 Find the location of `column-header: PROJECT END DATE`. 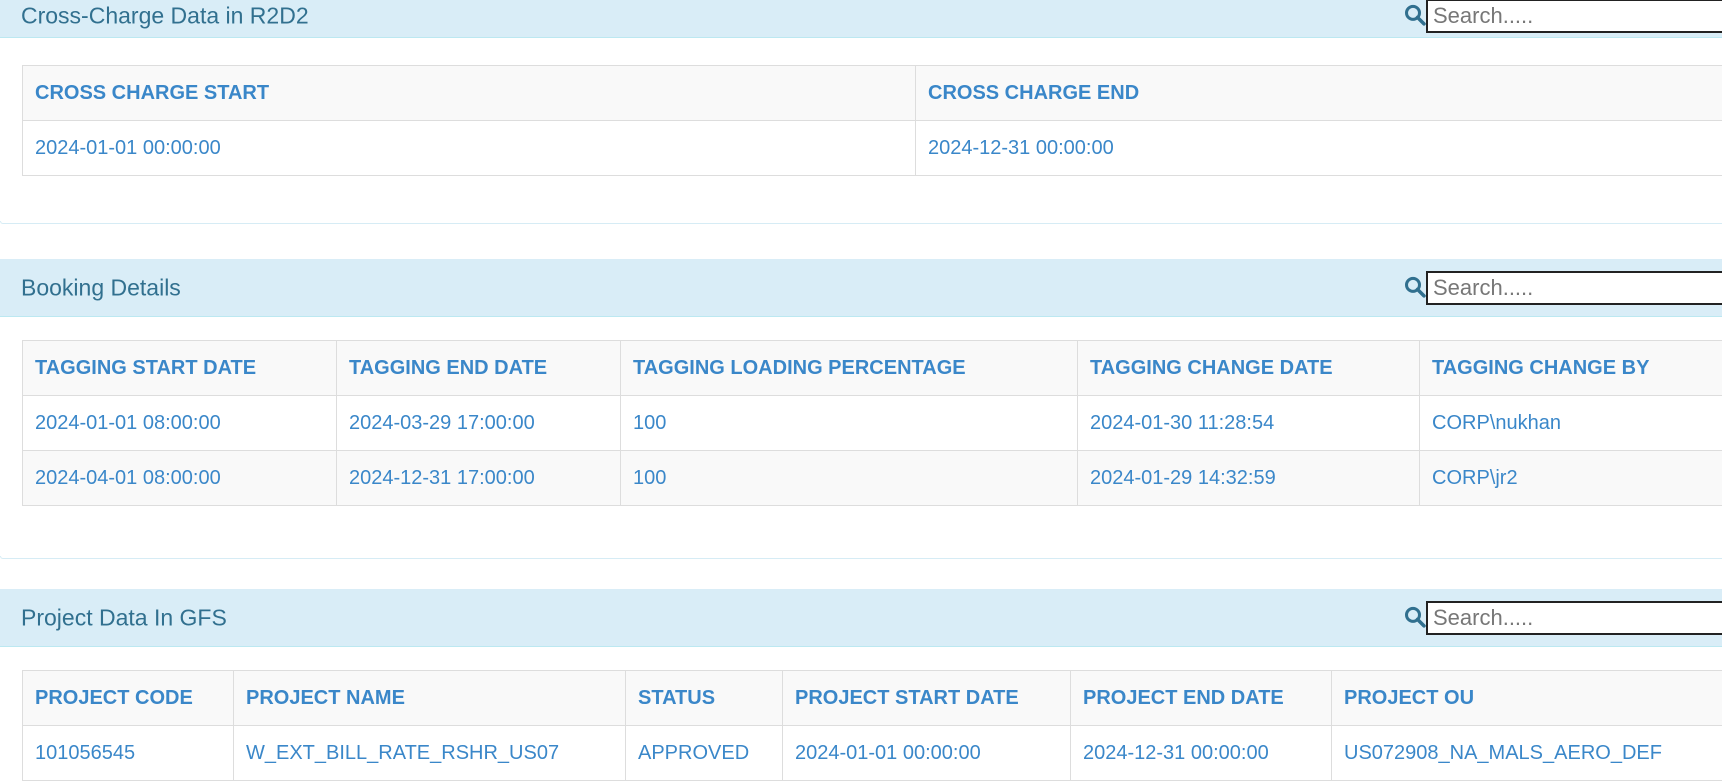

column-header: PROJECT END DATE is located at coordinates (1201, 698).